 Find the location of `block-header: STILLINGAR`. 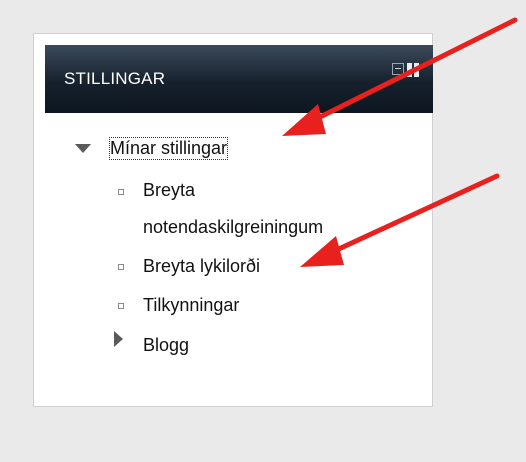

block-header: STILLINGAR is located at coordinates (239, 79).